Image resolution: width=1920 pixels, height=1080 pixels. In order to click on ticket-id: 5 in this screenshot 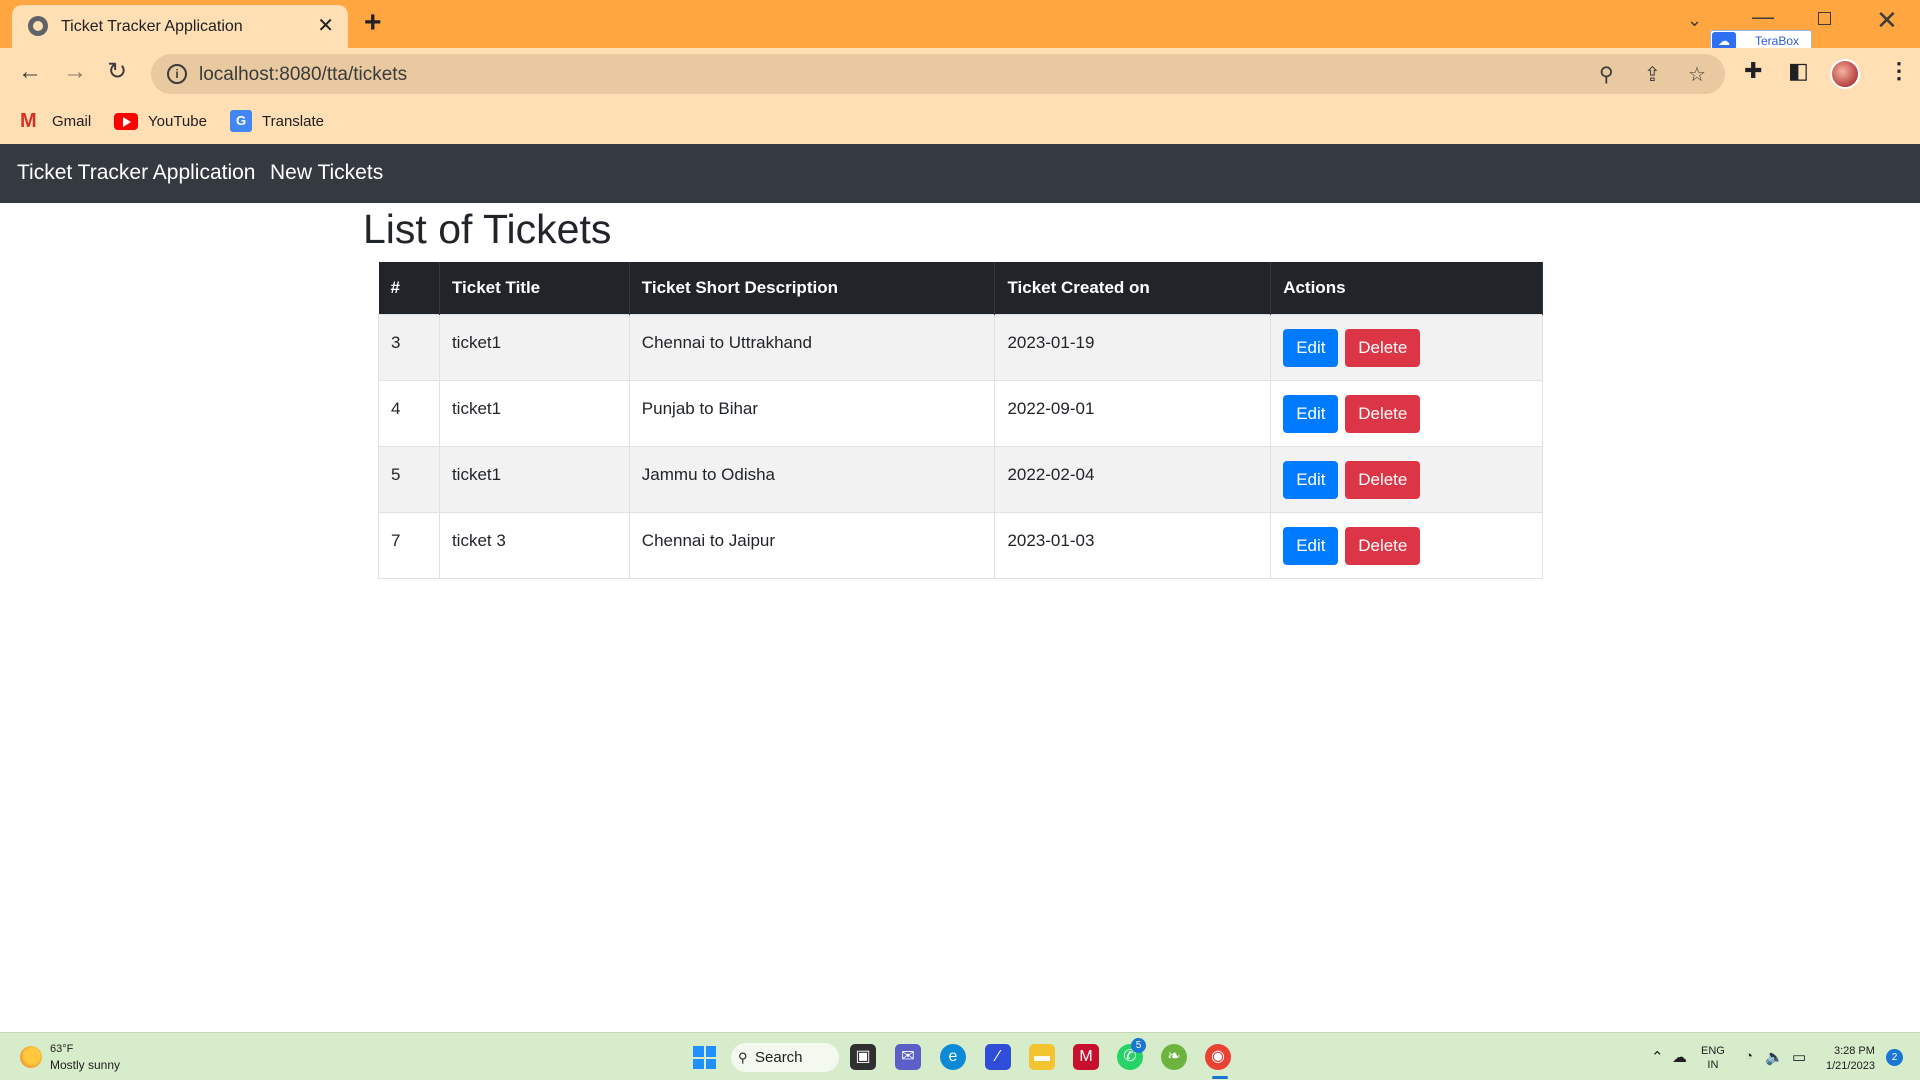, I will do `click(409, 479)`.